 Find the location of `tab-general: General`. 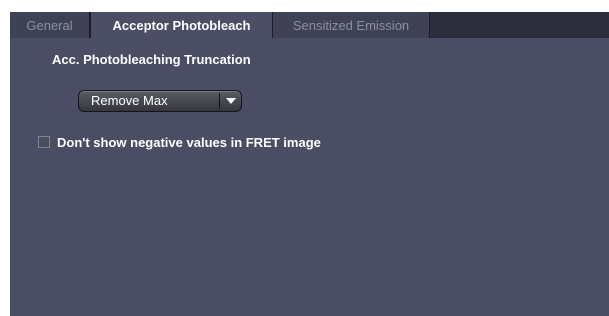

tab-general: General is located at coordinates (50, 25).